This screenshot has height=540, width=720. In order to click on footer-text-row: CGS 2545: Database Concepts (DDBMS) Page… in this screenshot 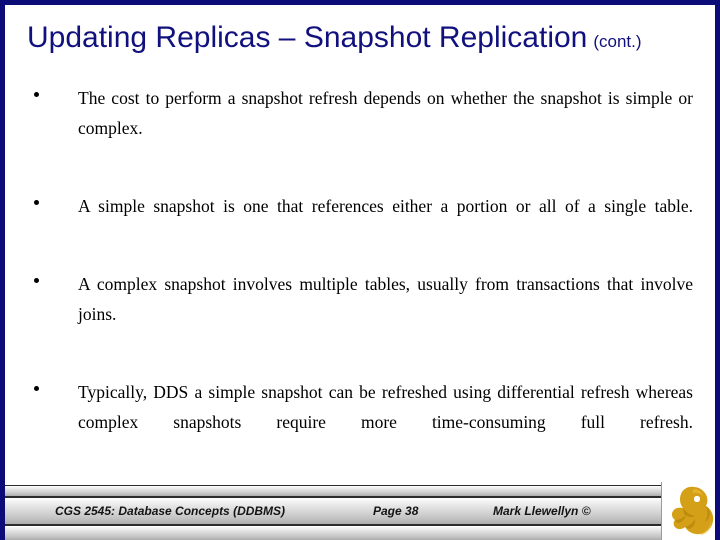, I will do `click(335, 511)`.